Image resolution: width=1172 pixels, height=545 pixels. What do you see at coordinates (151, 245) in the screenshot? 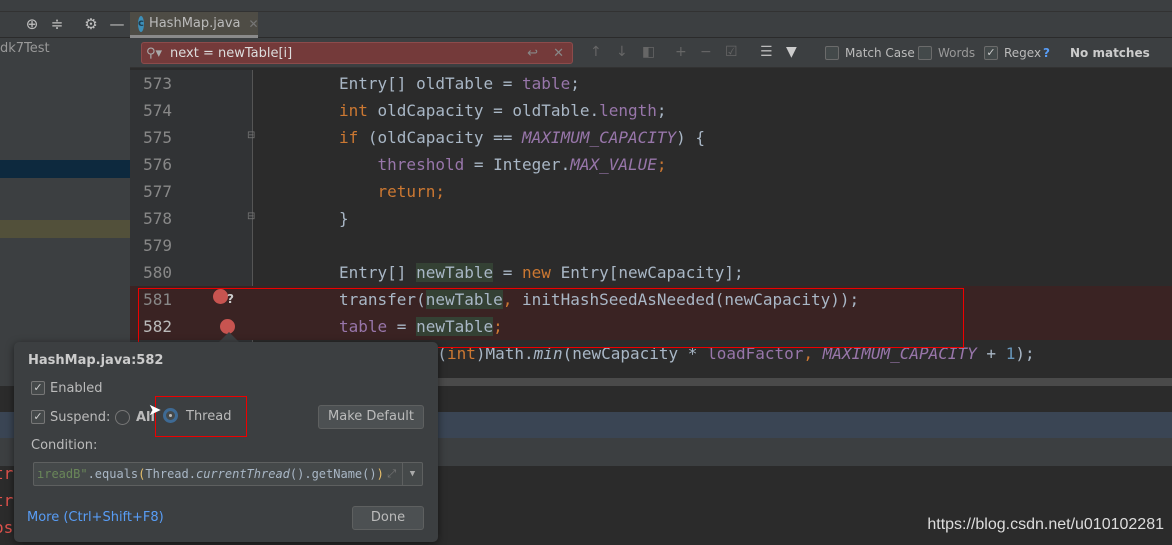
I see `line-number: 579` at bounding box center [151, 245].